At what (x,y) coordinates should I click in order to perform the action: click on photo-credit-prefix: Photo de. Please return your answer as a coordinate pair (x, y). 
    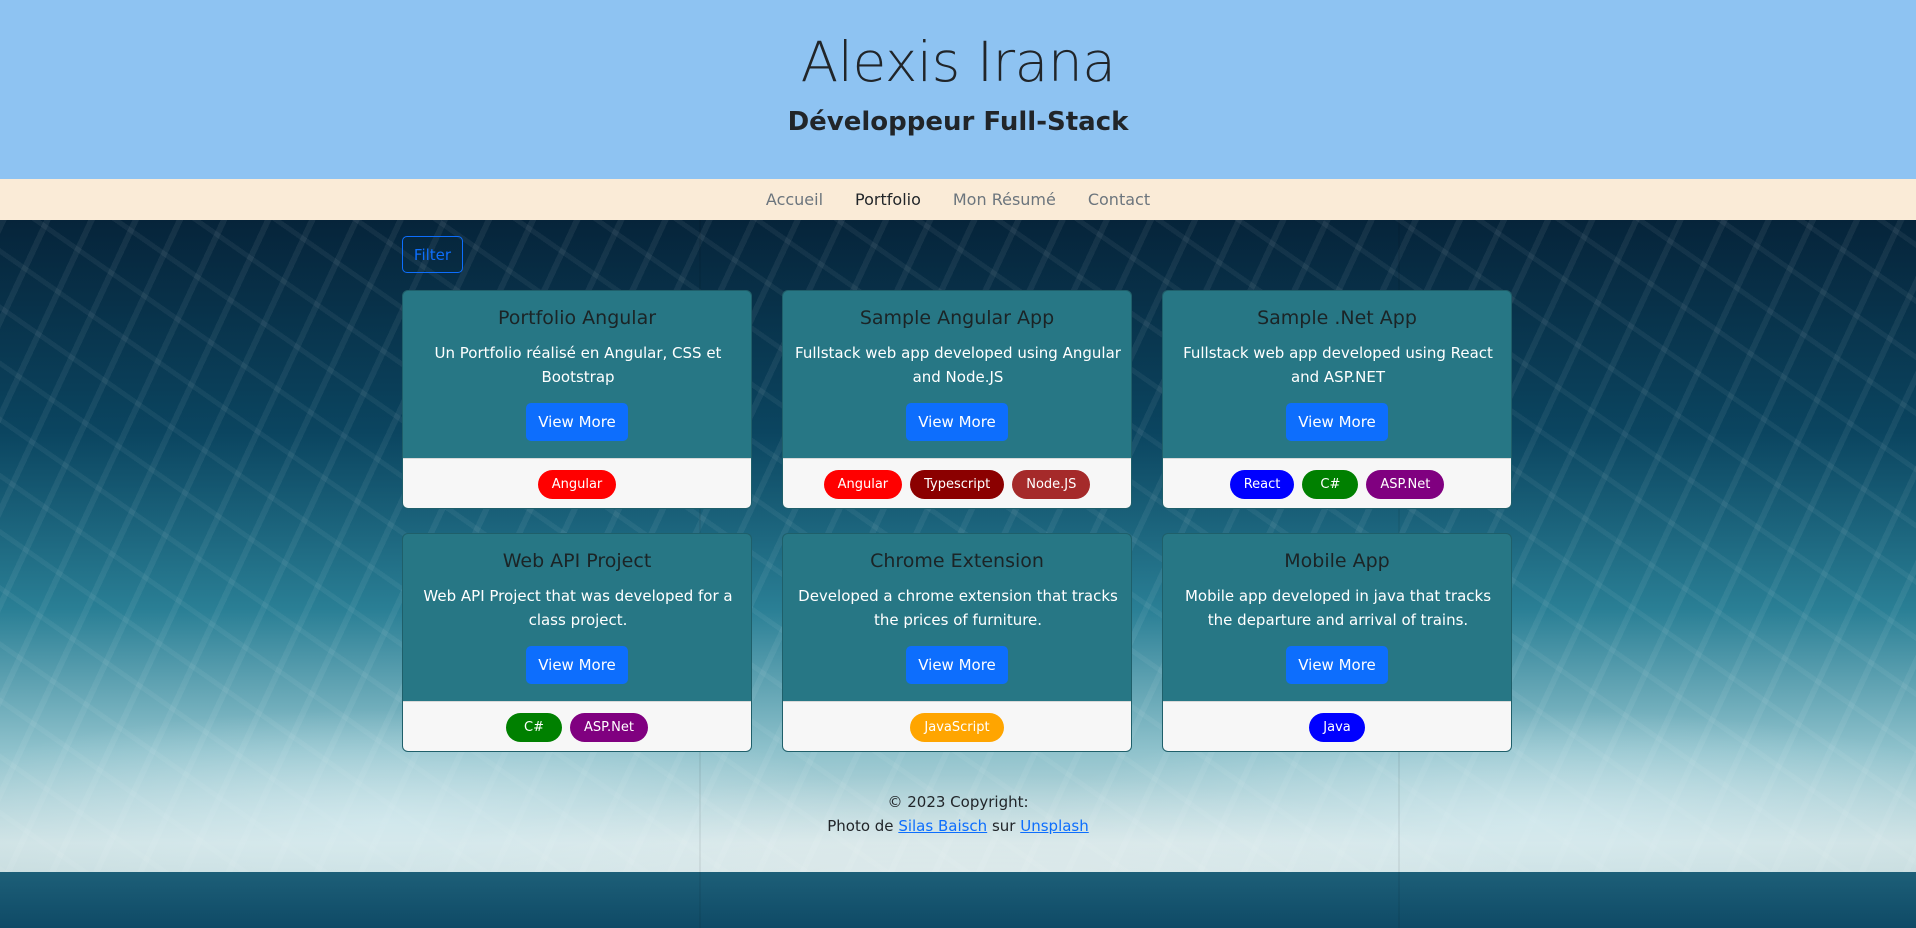
    Looking at the image, I should click on (860, 826).